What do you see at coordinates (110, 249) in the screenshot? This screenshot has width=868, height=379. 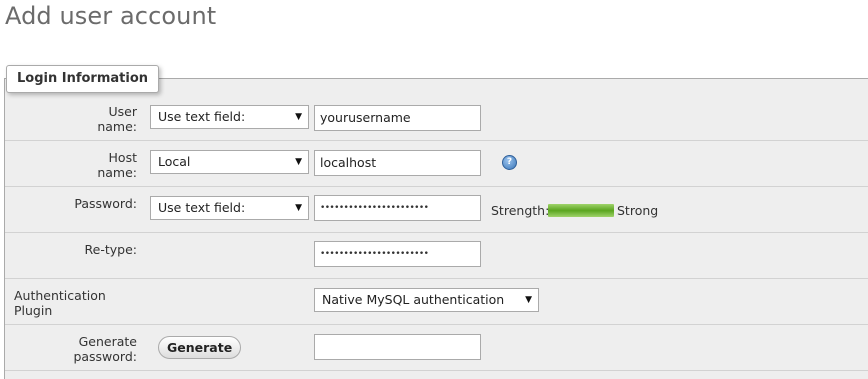 I see `retype-label: Re-type:` at bounding box center [110, 249].